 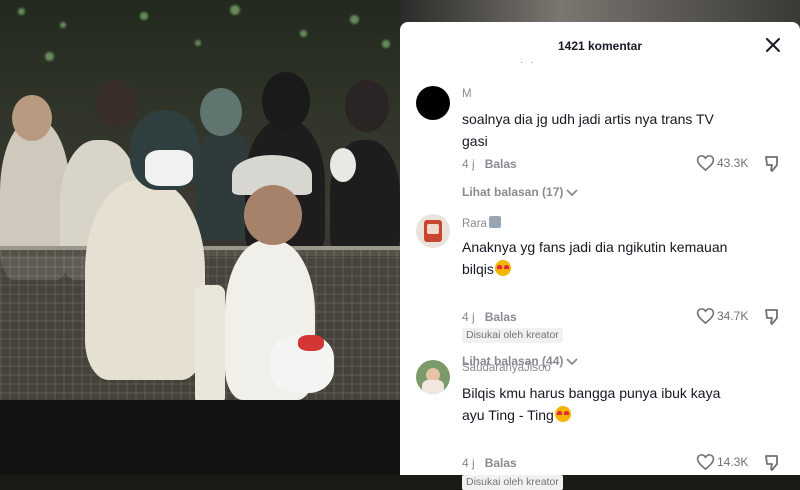 What do you see at coordinates (733, 462) in the screenshot?
I see `like-count: 14.3K` at bounding box center [733, 462].